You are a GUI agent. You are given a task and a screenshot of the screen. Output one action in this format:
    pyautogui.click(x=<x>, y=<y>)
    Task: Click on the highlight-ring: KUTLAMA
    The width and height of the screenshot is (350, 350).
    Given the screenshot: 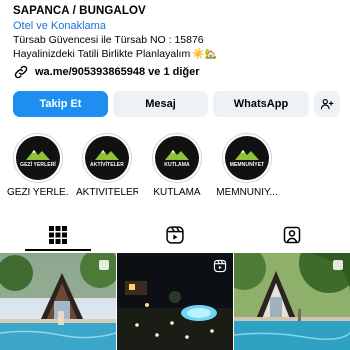 What is the action you would take?
    pyautogui.click(x=177, y=158)
    